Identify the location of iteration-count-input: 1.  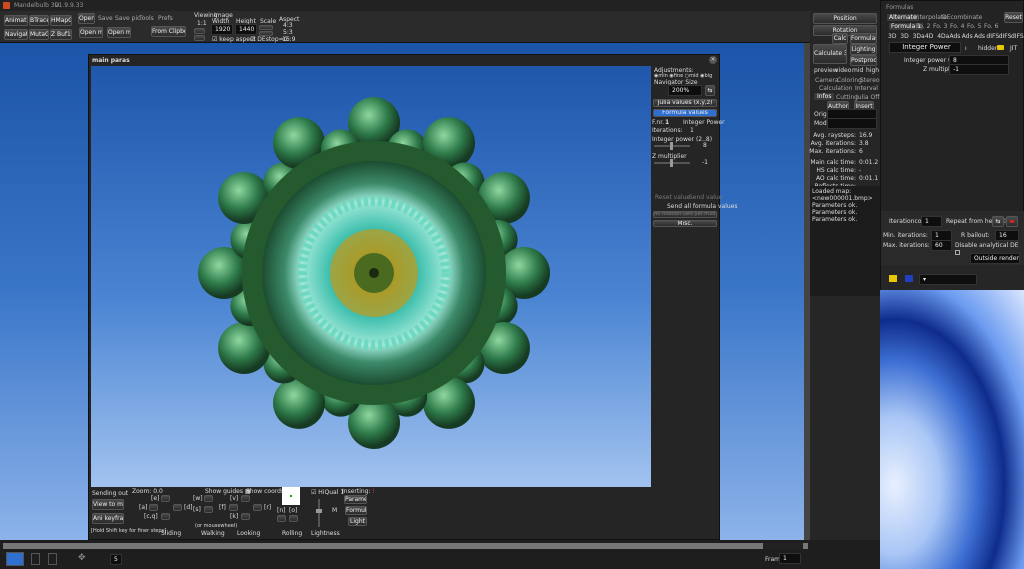
(931, 221).